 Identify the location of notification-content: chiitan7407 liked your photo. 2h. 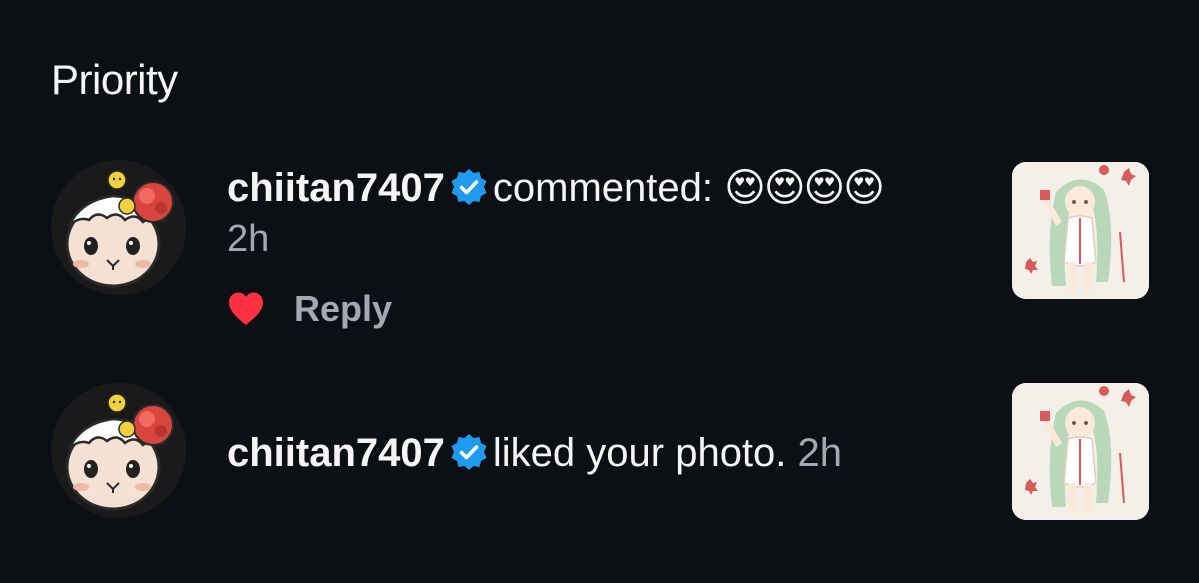
(588, 453).